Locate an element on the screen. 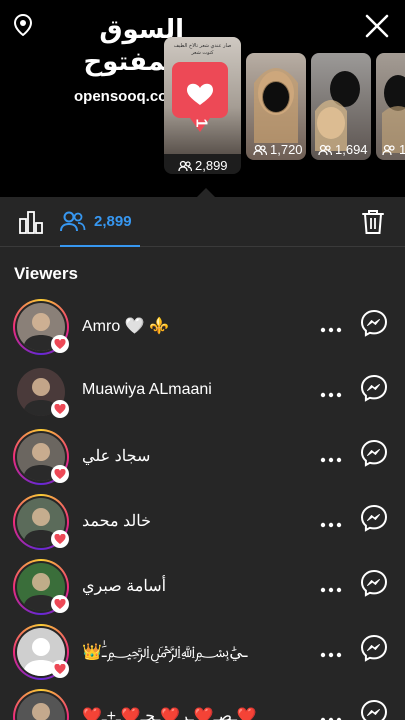 This screenshot has width=405, height=720. viewers-heading: Viewers is located at coordinates (46, 273).